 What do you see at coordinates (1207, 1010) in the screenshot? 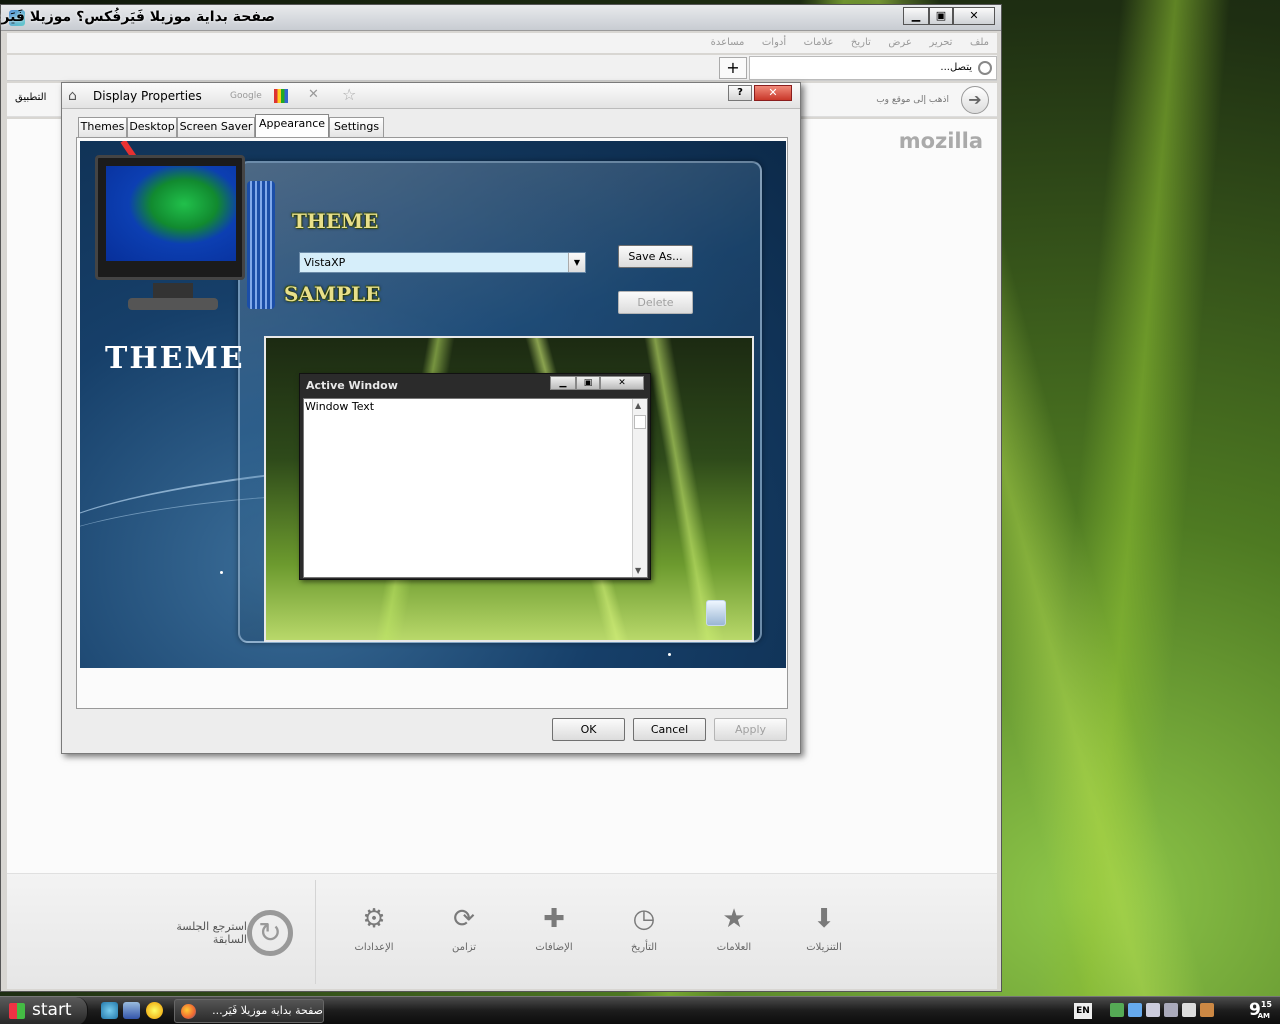
I see `tray-tool-icon` at bounding box center [1207, 1010].